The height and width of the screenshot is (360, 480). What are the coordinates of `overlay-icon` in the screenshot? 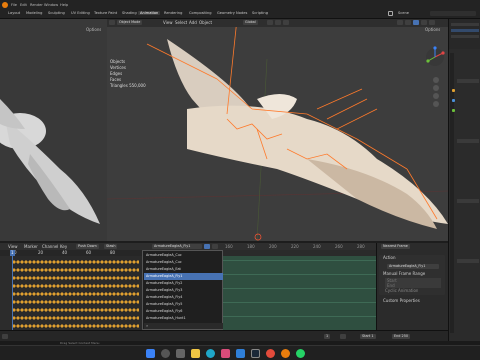 It's located at (400, 22).